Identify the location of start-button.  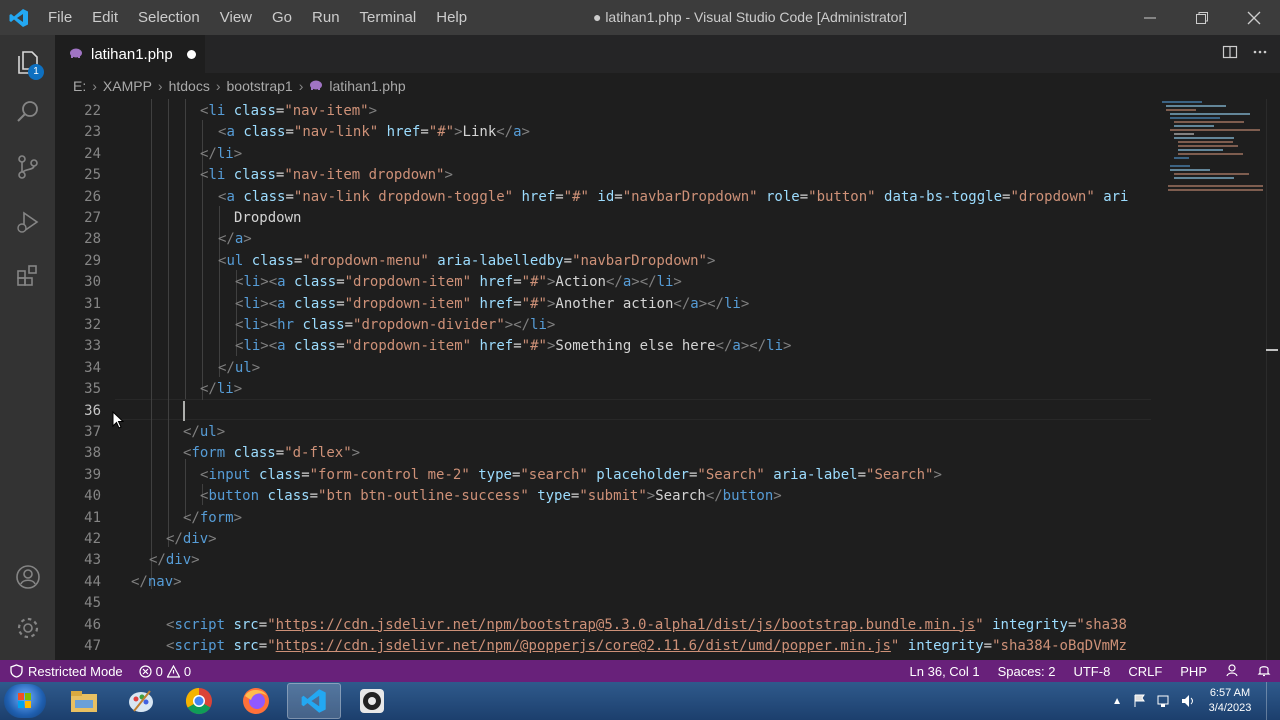
(25, 701).